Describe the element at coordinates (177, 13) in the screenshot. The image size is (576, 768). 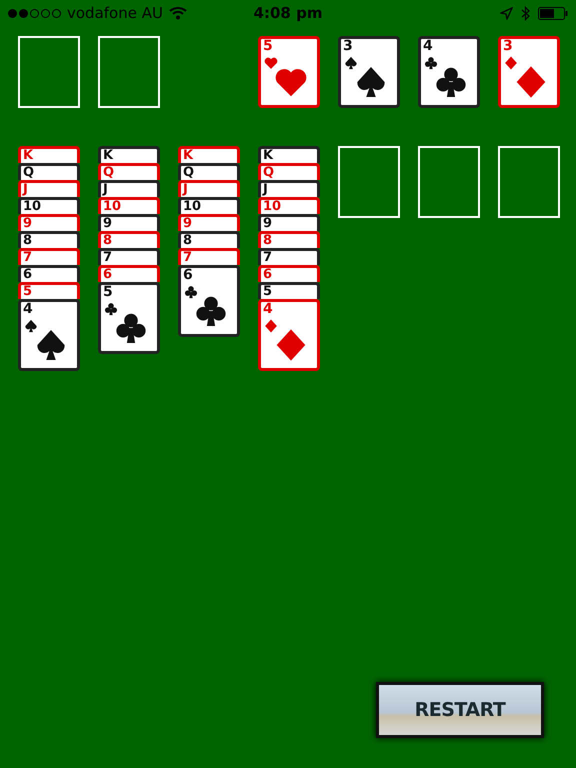
I see `wifi-icon` at that location.